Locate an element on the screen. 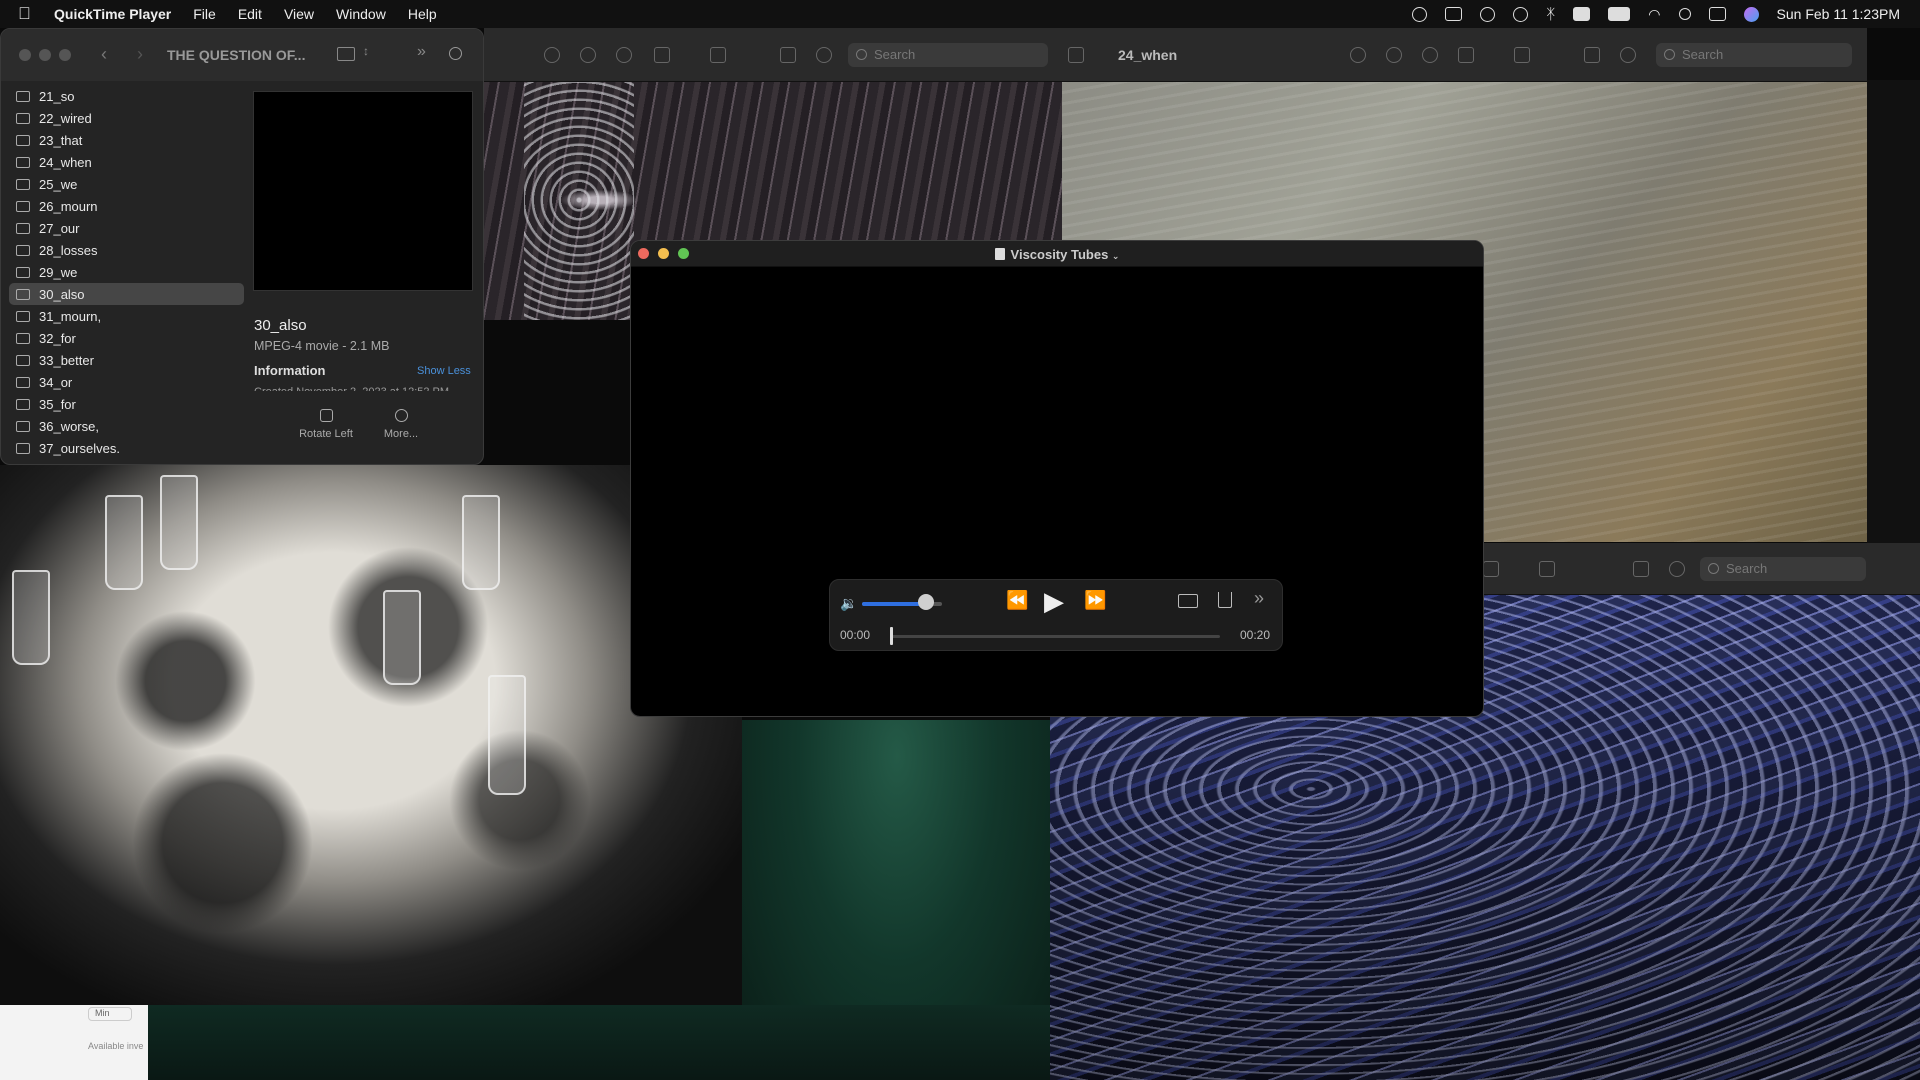  play-icon: ▶ is located at coordinates (1054, 601).